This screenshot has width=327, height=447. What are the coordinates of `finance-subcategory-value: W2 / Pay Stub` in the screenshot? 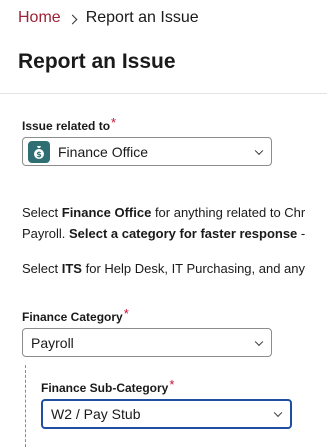 It's located at (96, 414).